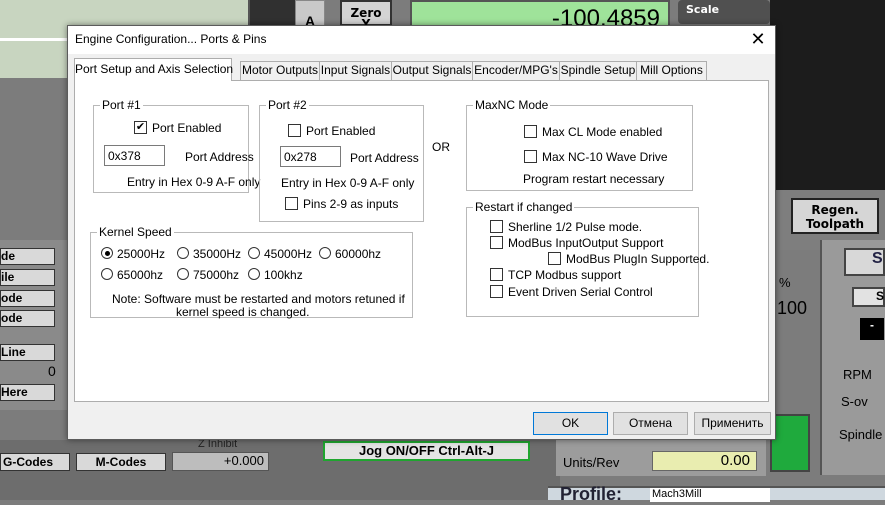 The height and width of the screenshot is (505, 885). Describe the element at coordinates (355, 70) in the screenshot. I see `tab-input-signals: Input Signals` at that location.